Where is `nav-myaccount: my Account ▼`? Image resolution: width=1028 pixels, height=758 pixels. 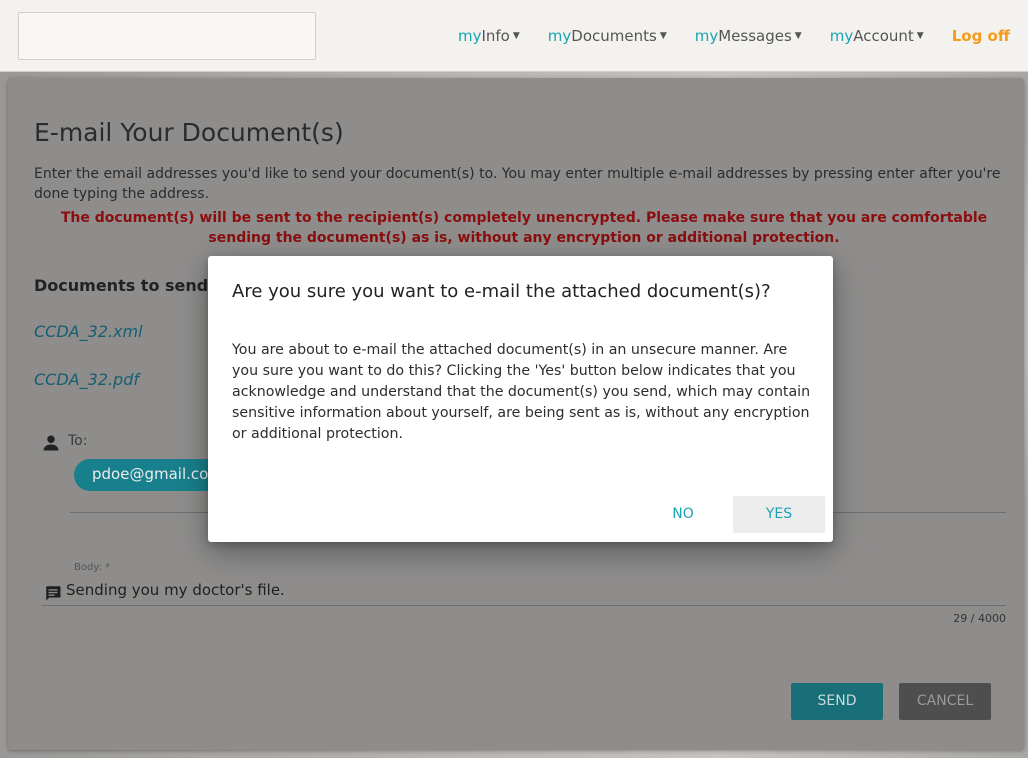
nav-myaccount: my Account ▼ is located at coordinates (877, 36).